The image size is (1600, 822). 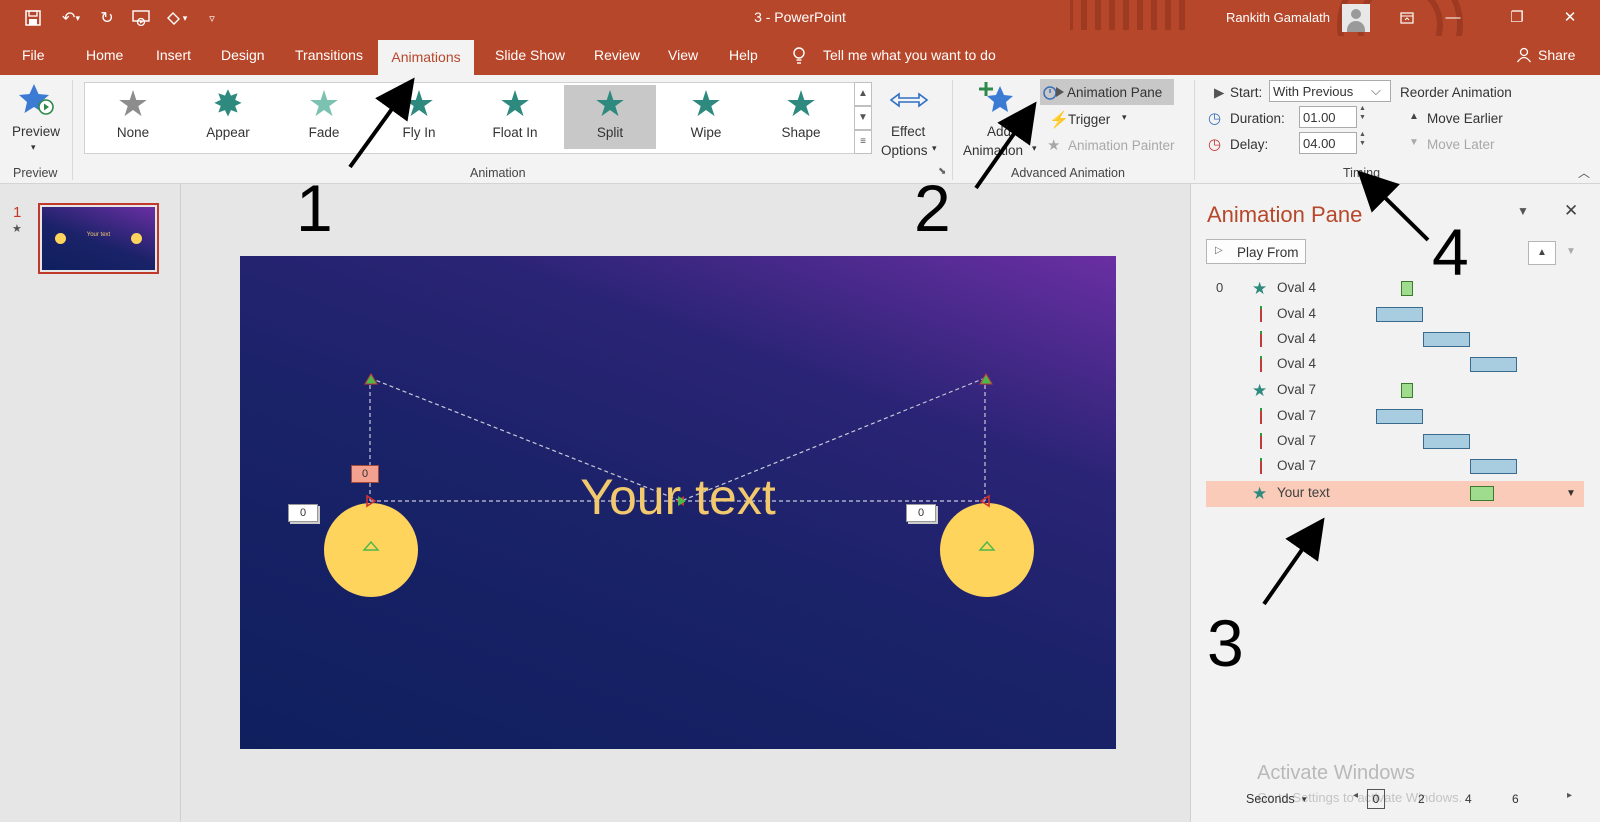 I want to click on duration-spinner-icon: ▲ ▼, so click(x=1362, y=113).